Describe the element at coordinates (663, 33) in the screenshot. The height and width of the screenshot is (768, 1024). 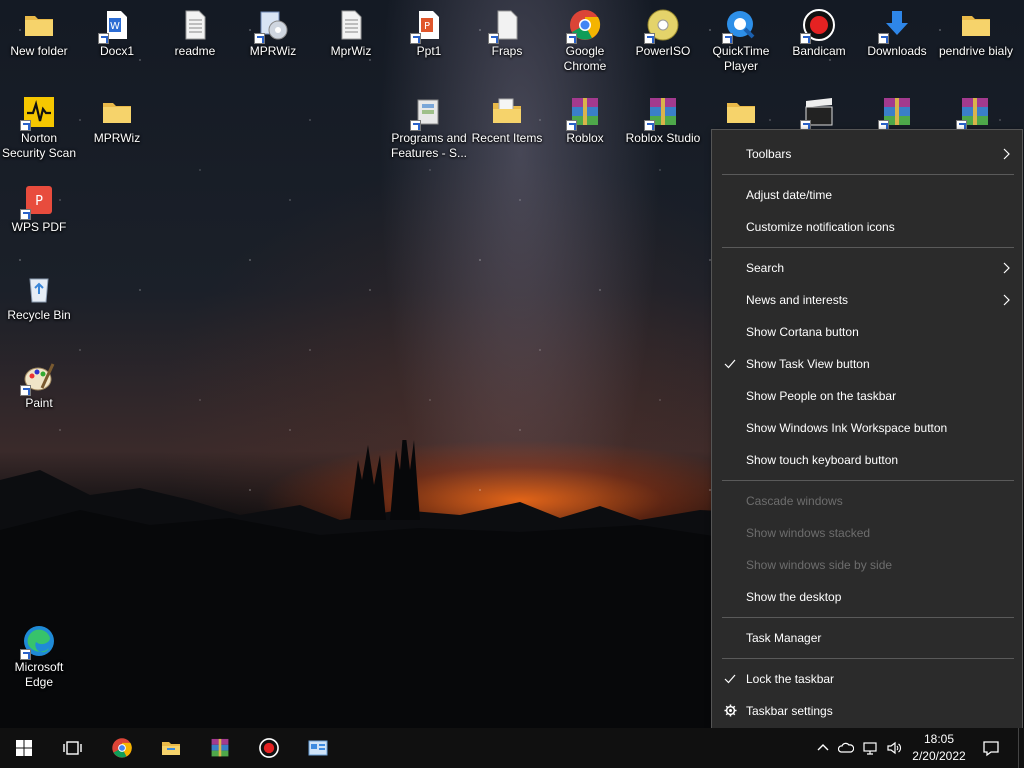
I see `desktop-icon: PowerISO` at that location.